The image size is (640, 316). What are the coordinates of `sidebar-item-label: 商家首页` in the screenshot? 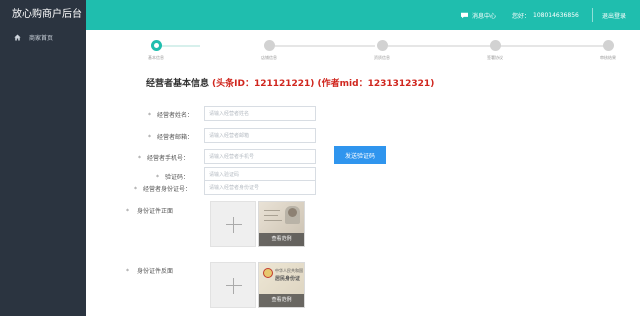 It's located at (41, 38).